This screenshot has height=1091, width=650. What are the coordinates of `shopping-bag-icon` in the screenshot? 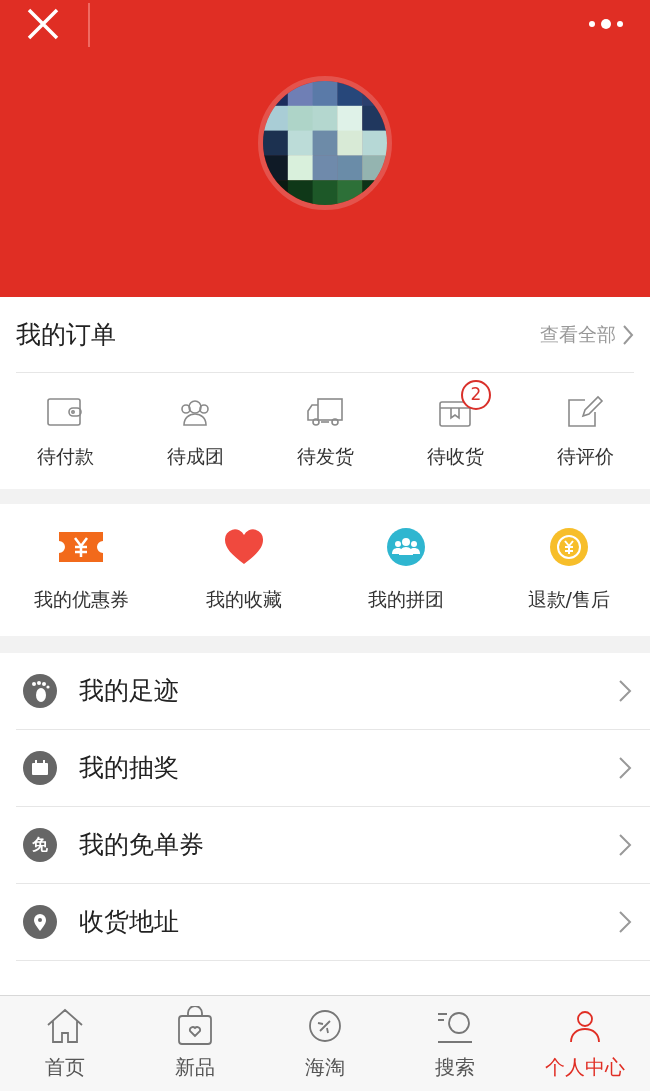 It's located at (195, 1025).